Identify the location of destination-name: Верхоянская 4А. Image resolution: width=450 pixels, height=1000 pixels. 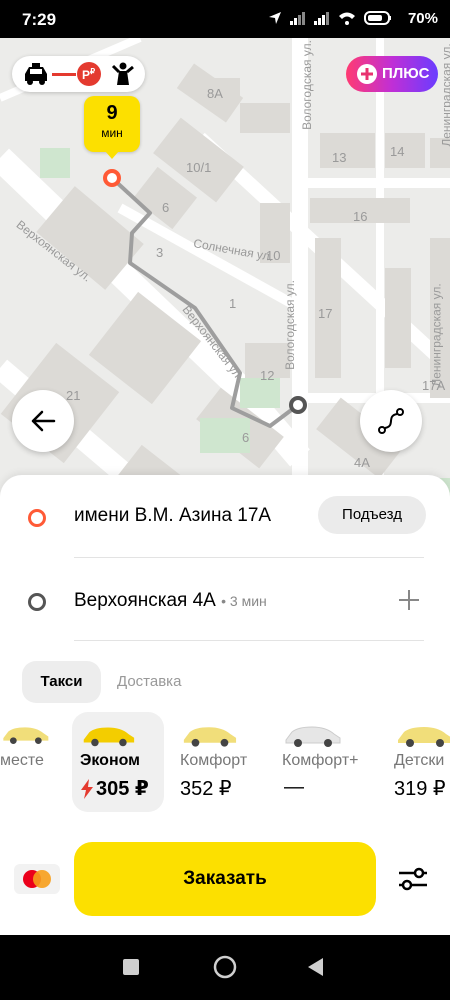
(145, 600).